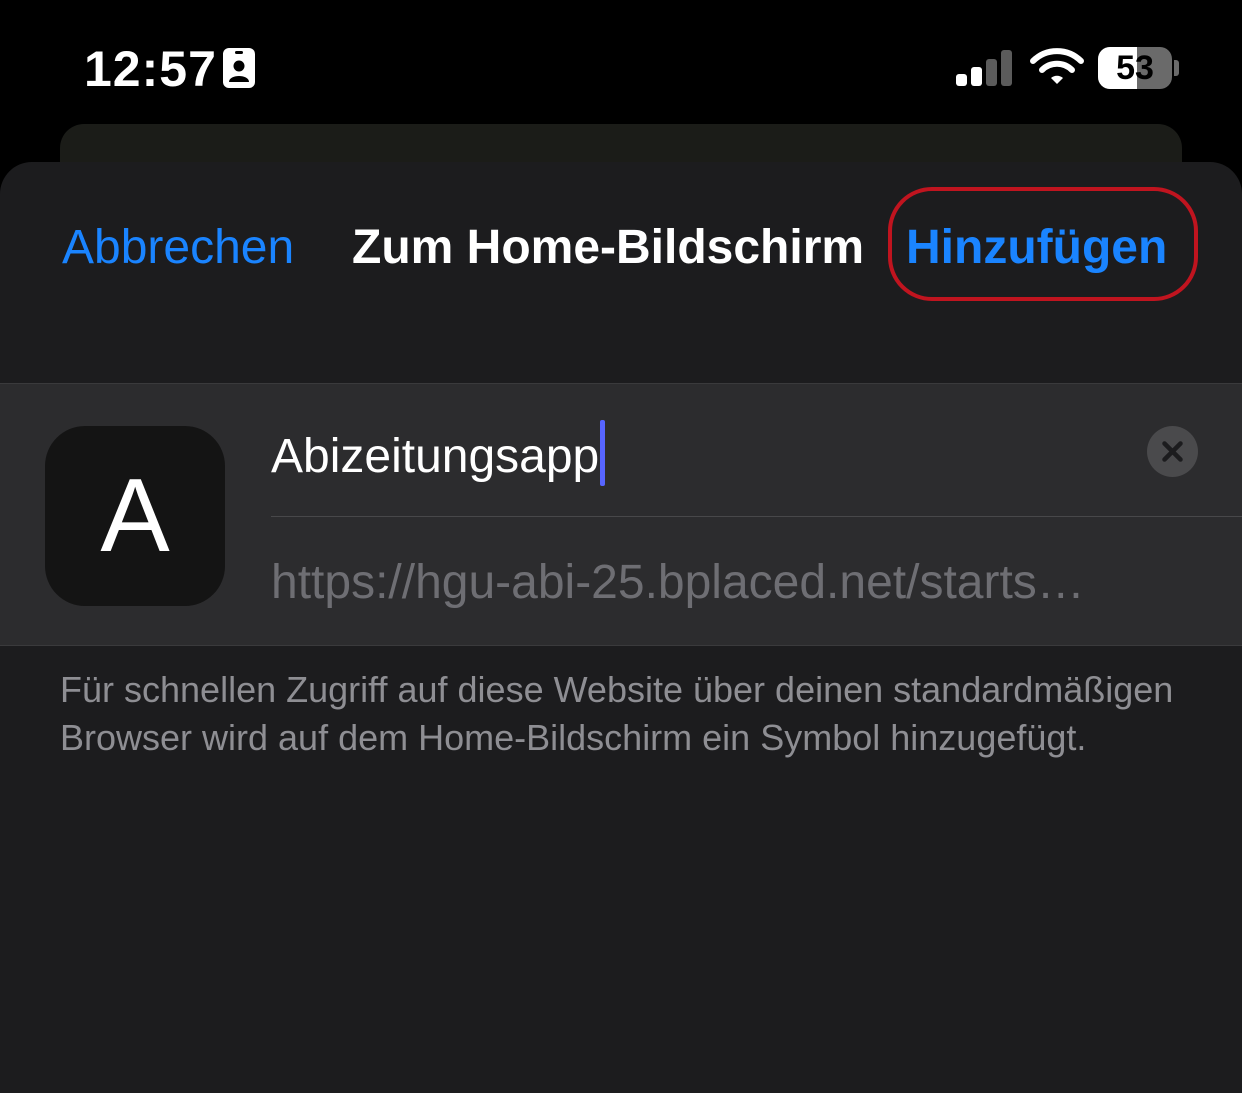 The image size is (1242, 1093). I want to click on clear-button, so click(1172, 451).